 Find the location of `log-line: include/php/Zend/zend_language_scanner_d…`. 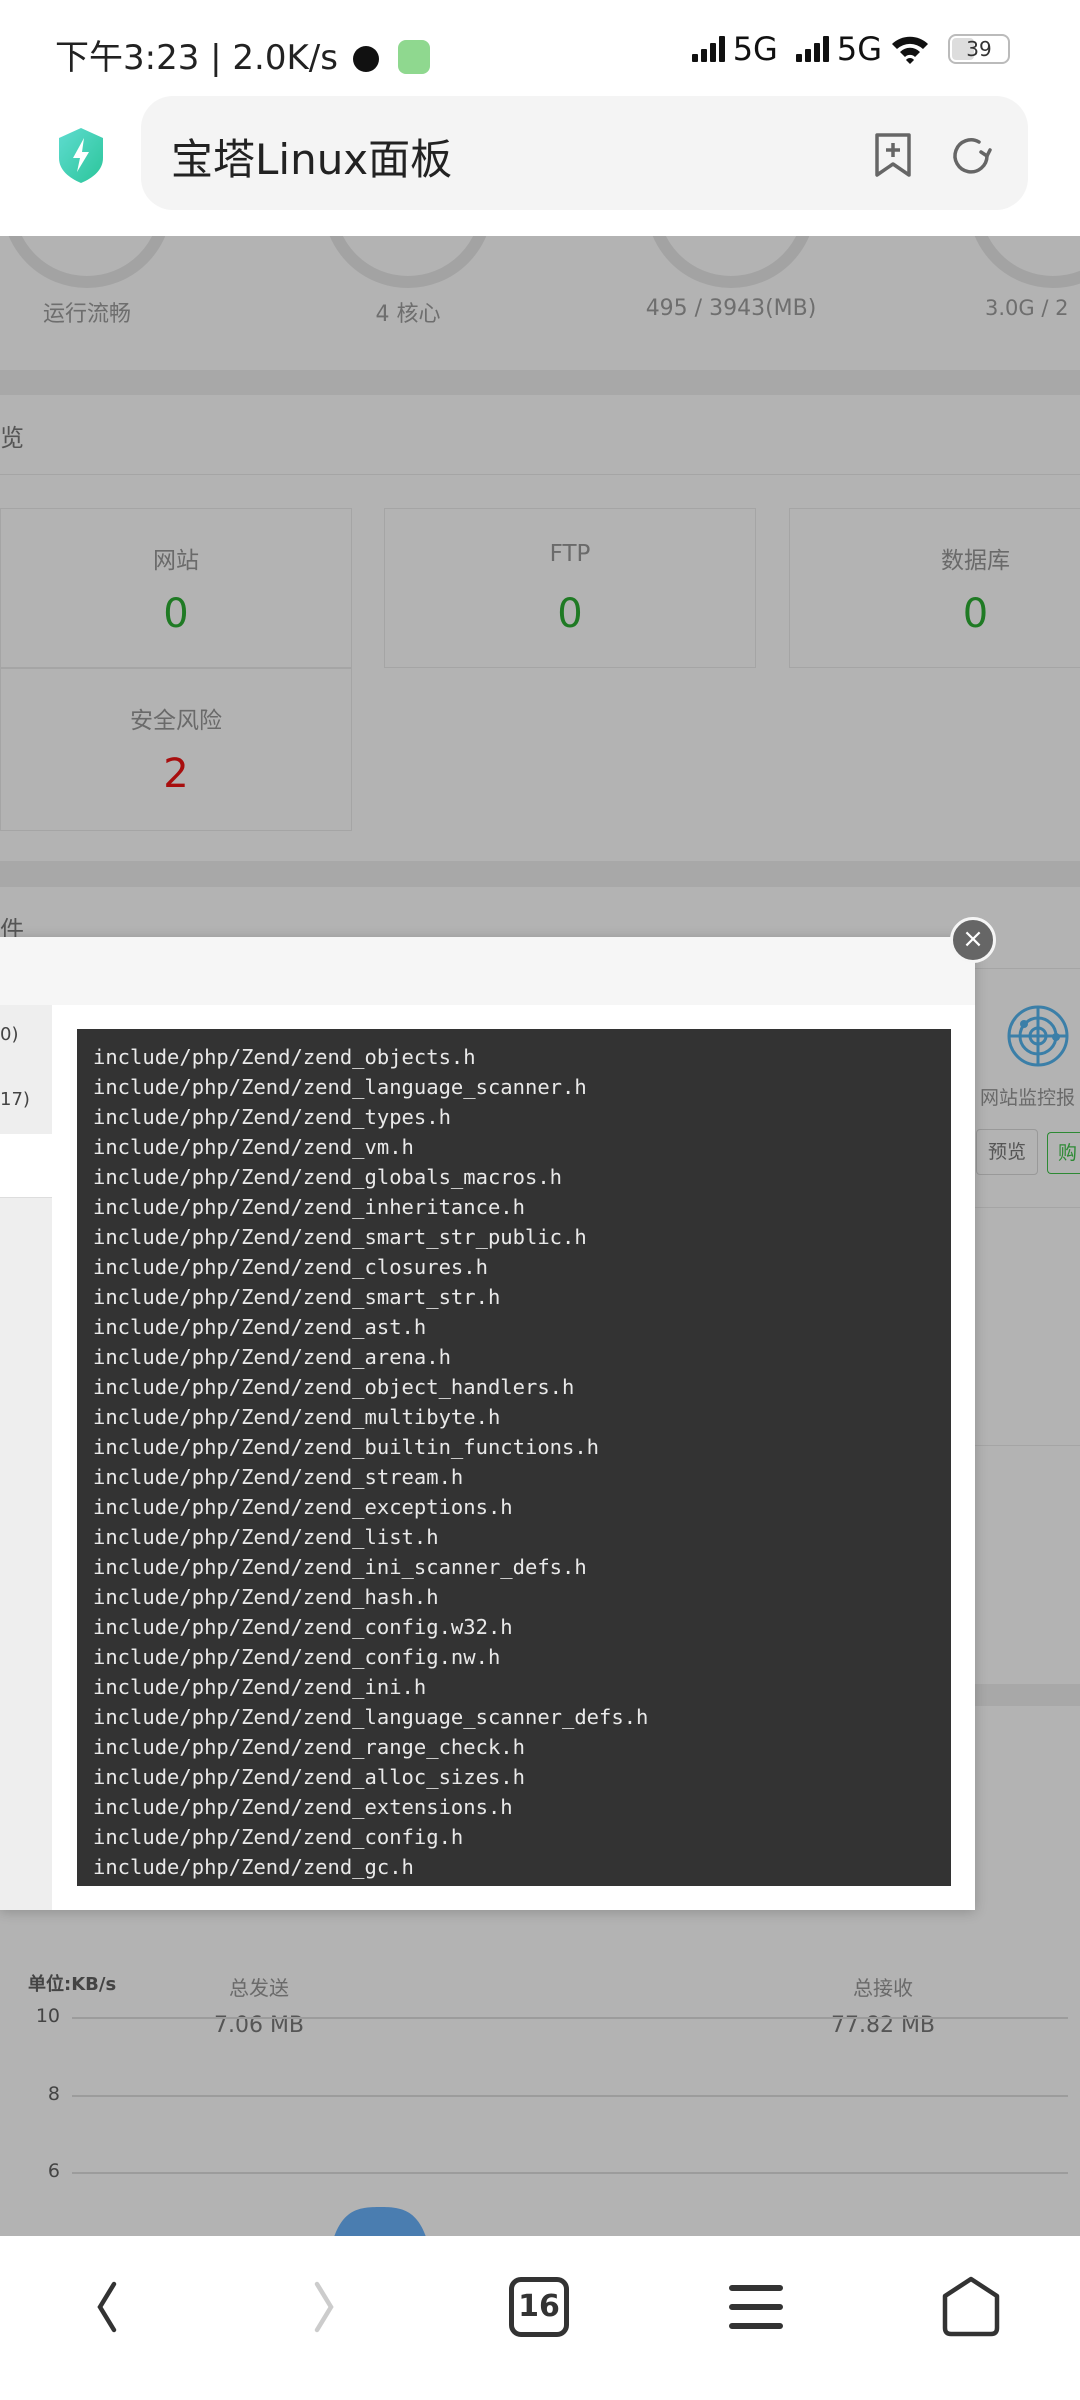

log-line: include/php/Zend/zend_language_scanner_d… is located at coordinates (371, 1717).